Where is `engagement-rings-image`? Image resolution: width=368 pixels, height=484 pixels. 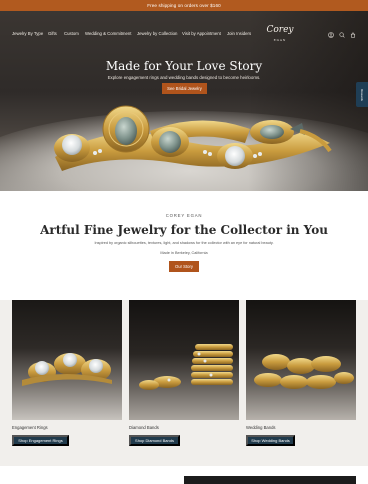 engagement-rings-image is located at coordinates (67, 360).